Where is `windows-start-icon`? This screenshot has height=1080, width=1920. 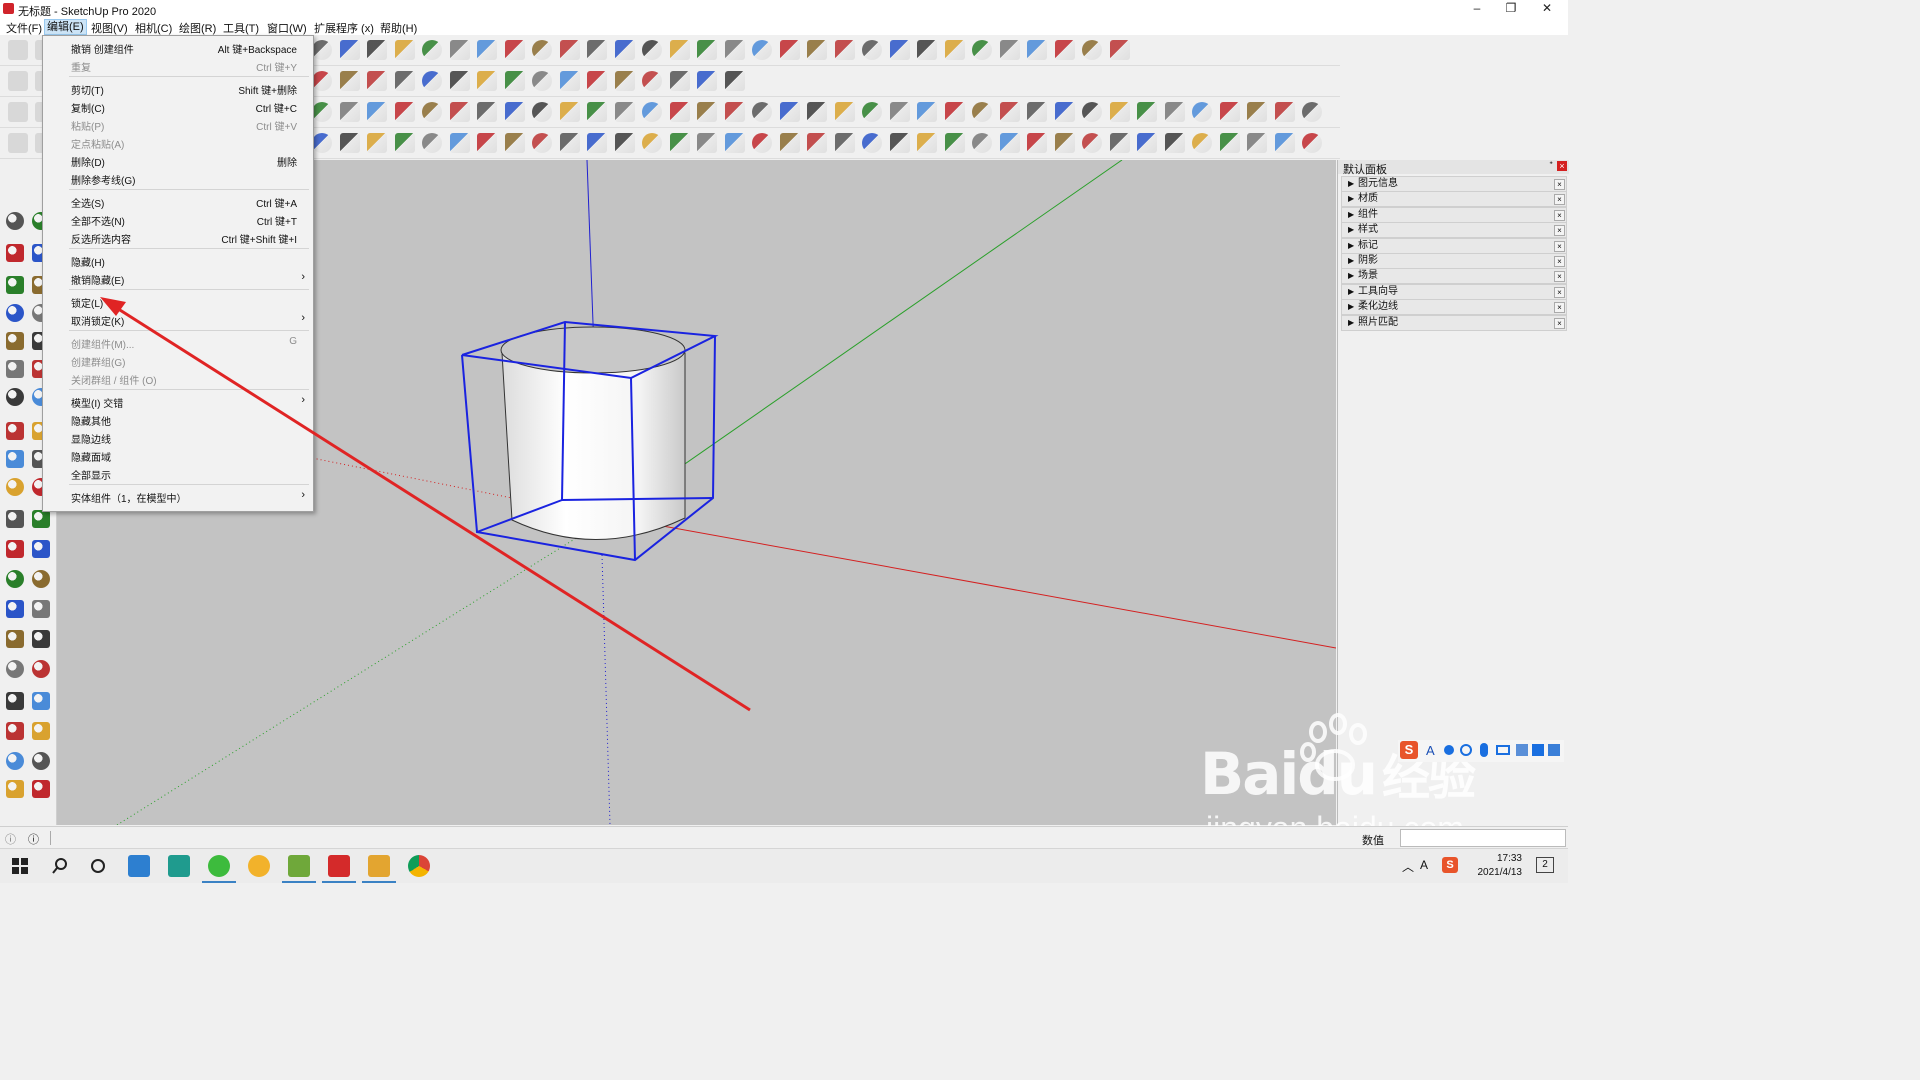
windows-start-icon is located at coordinates (20, 866).